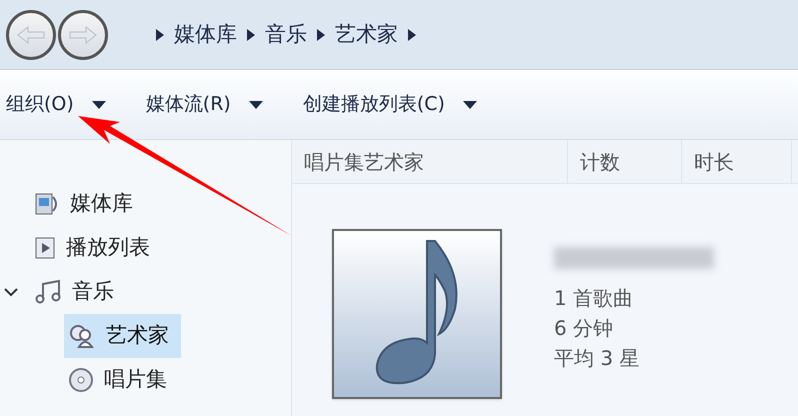 This screenshot has height=416, width=798. What do you see at coordinates (11, 292) in the screenshot?
I see `chevron-down-icon` at bounding box center [11, 292].